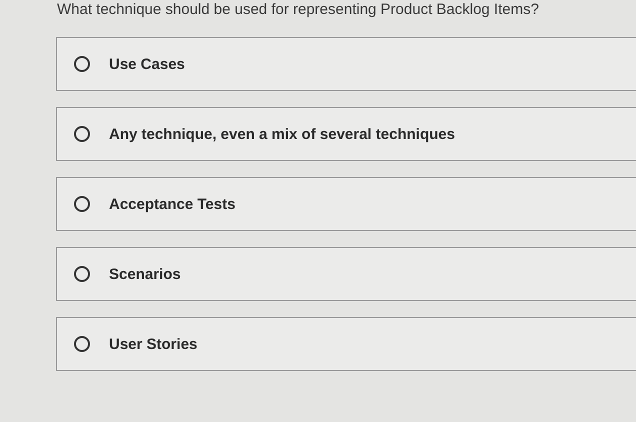 This screenshot has width=636, height=422. Describe the element at coordinates (298, 9) in the screenshot. I see `question-text: What technique should be used for representing Product Backlog Items?` at that location.